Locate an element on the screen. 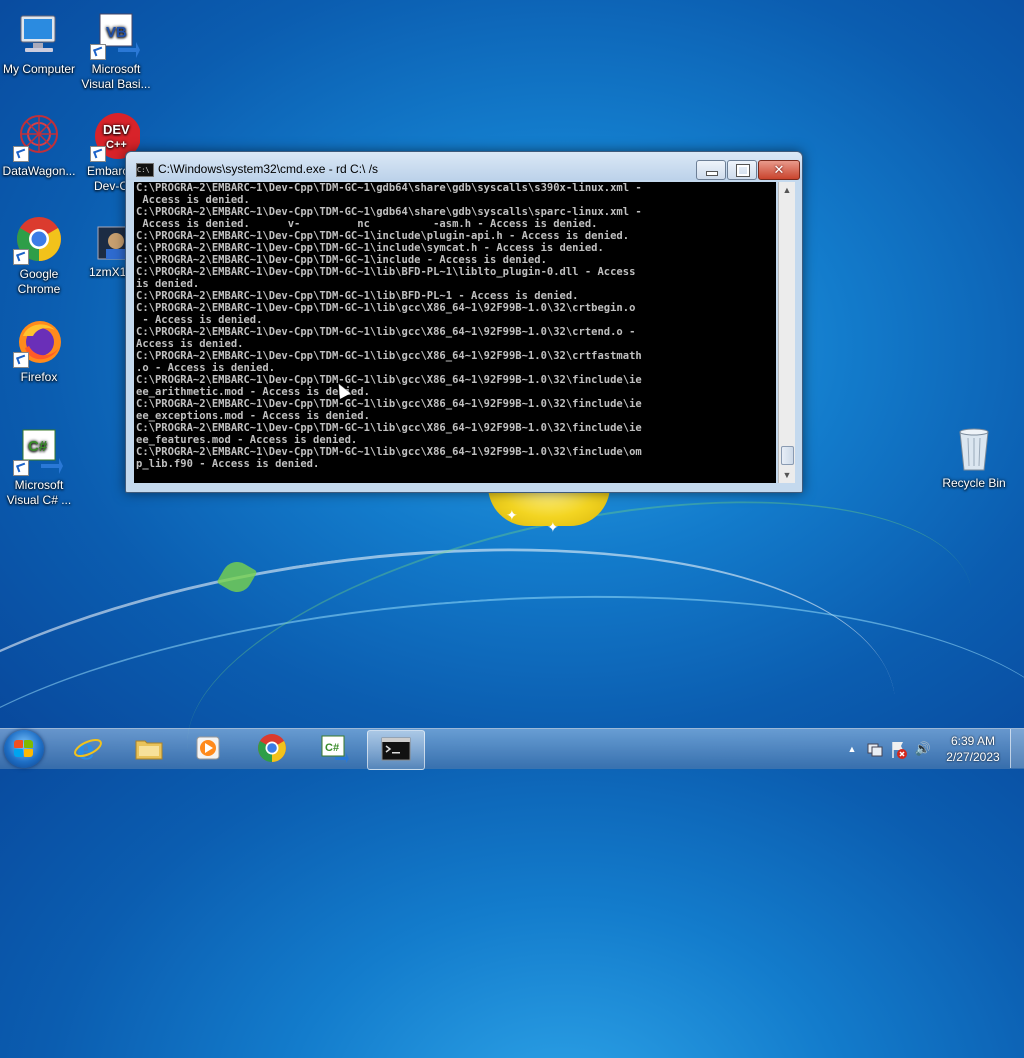 The height and width of the screenshot is (1058, 1024). desktop-icon-label: My Computer is located at coordinates (39, 69).